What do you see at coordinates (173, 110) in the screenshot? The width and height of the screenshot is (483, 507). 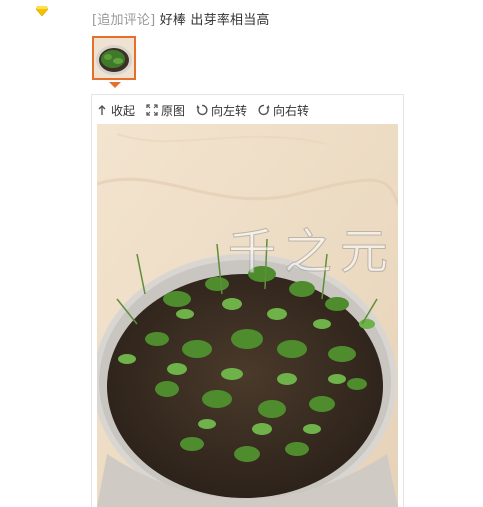 I see `original-image-label: 原图` at bounding box center [173, 110].